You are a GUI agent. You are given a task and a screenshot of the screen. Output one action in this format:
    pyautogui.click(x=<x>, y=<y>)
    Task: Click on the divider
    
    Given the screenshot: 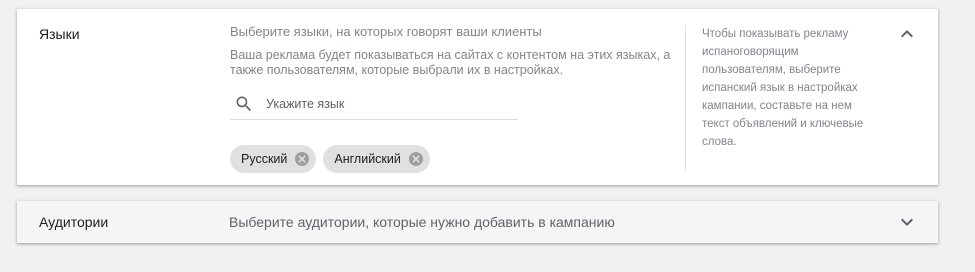 What is the action you would take?
    pyautogui.click(x=685, y=98)
    